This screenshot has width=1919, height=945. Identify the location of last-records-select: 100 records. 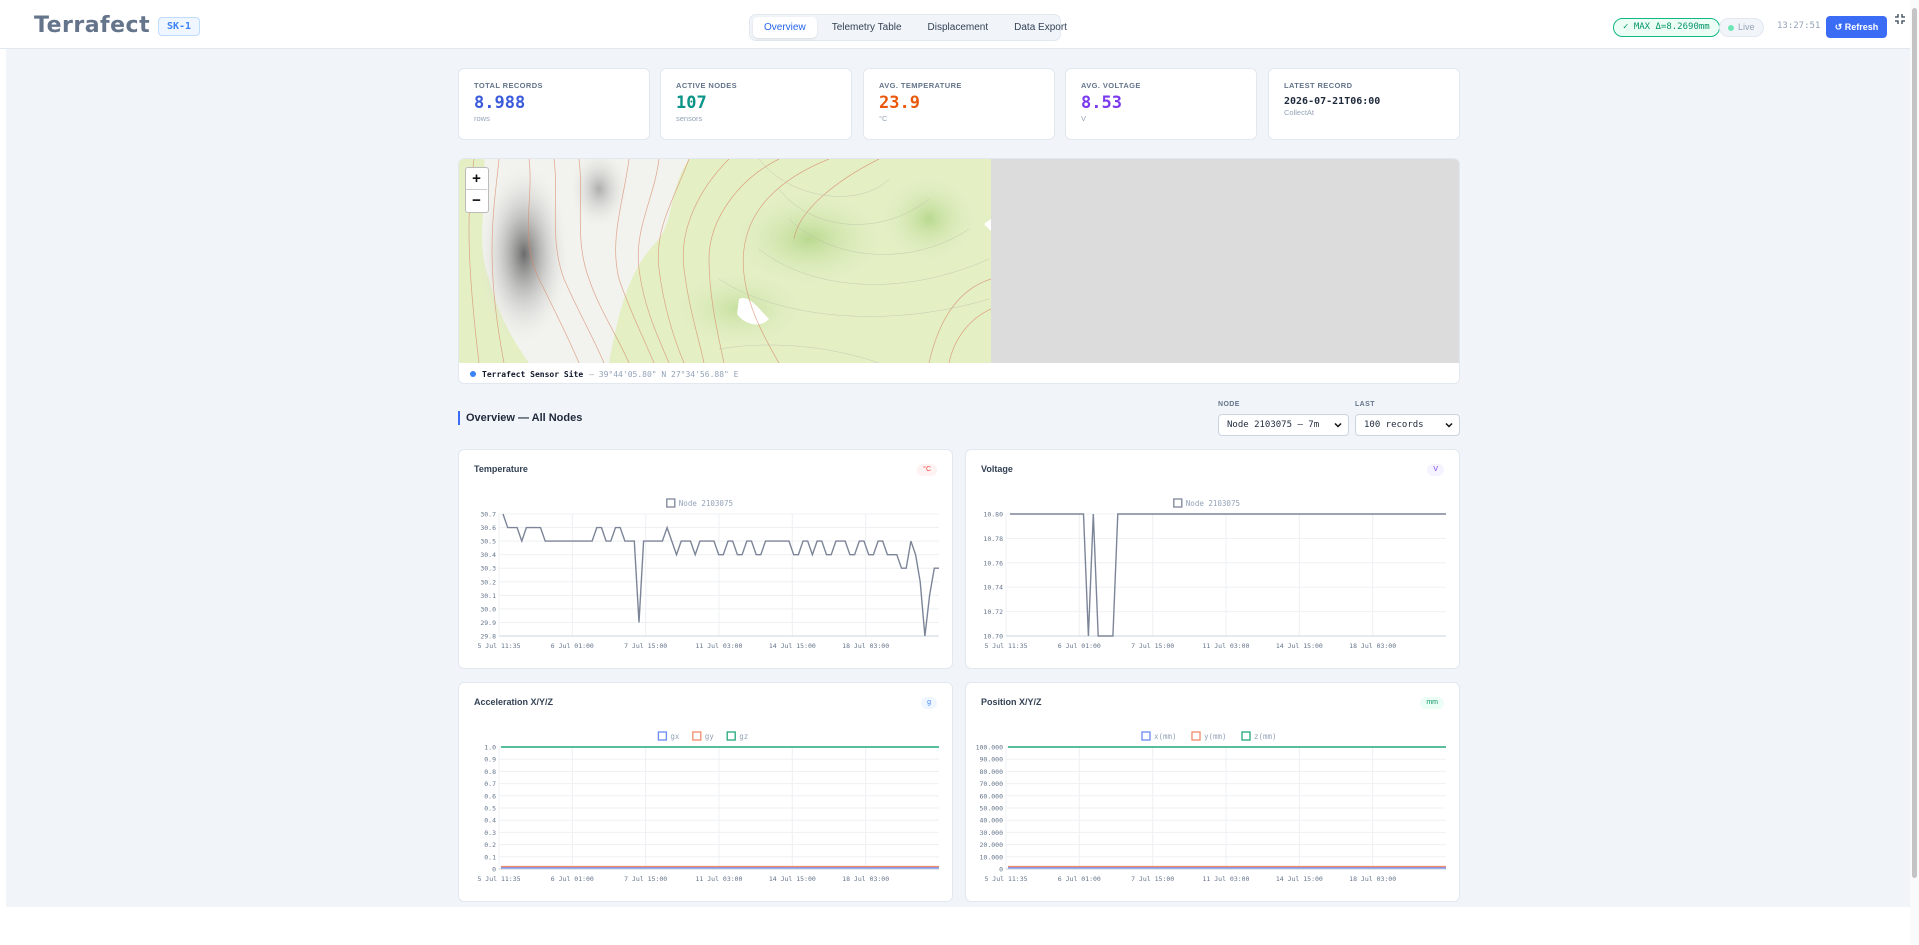
(1407, 425).